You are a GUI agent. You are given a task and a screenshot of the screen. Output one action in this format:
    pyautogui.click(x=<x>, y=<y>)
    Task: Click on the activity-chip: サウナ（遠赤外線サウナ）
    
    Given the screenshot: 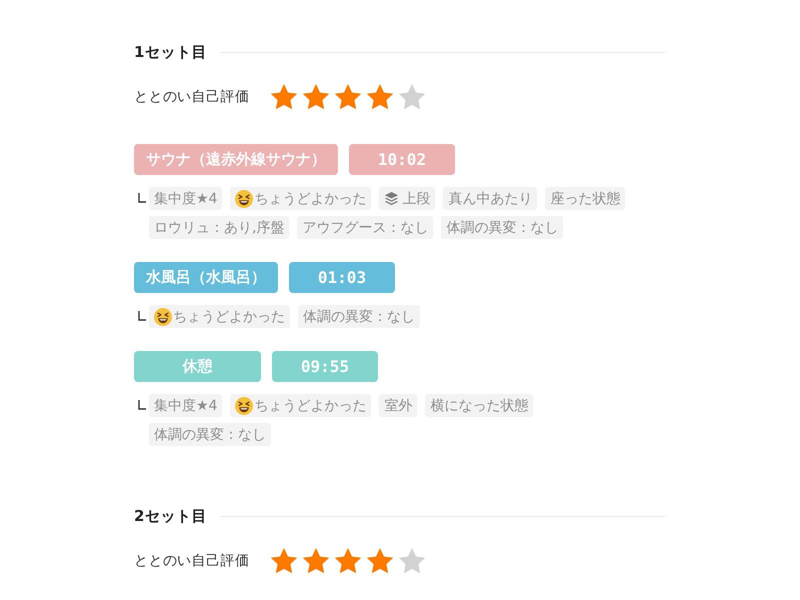 What is the action you would take?
    pyautogui.click(x=236, y=159)
    